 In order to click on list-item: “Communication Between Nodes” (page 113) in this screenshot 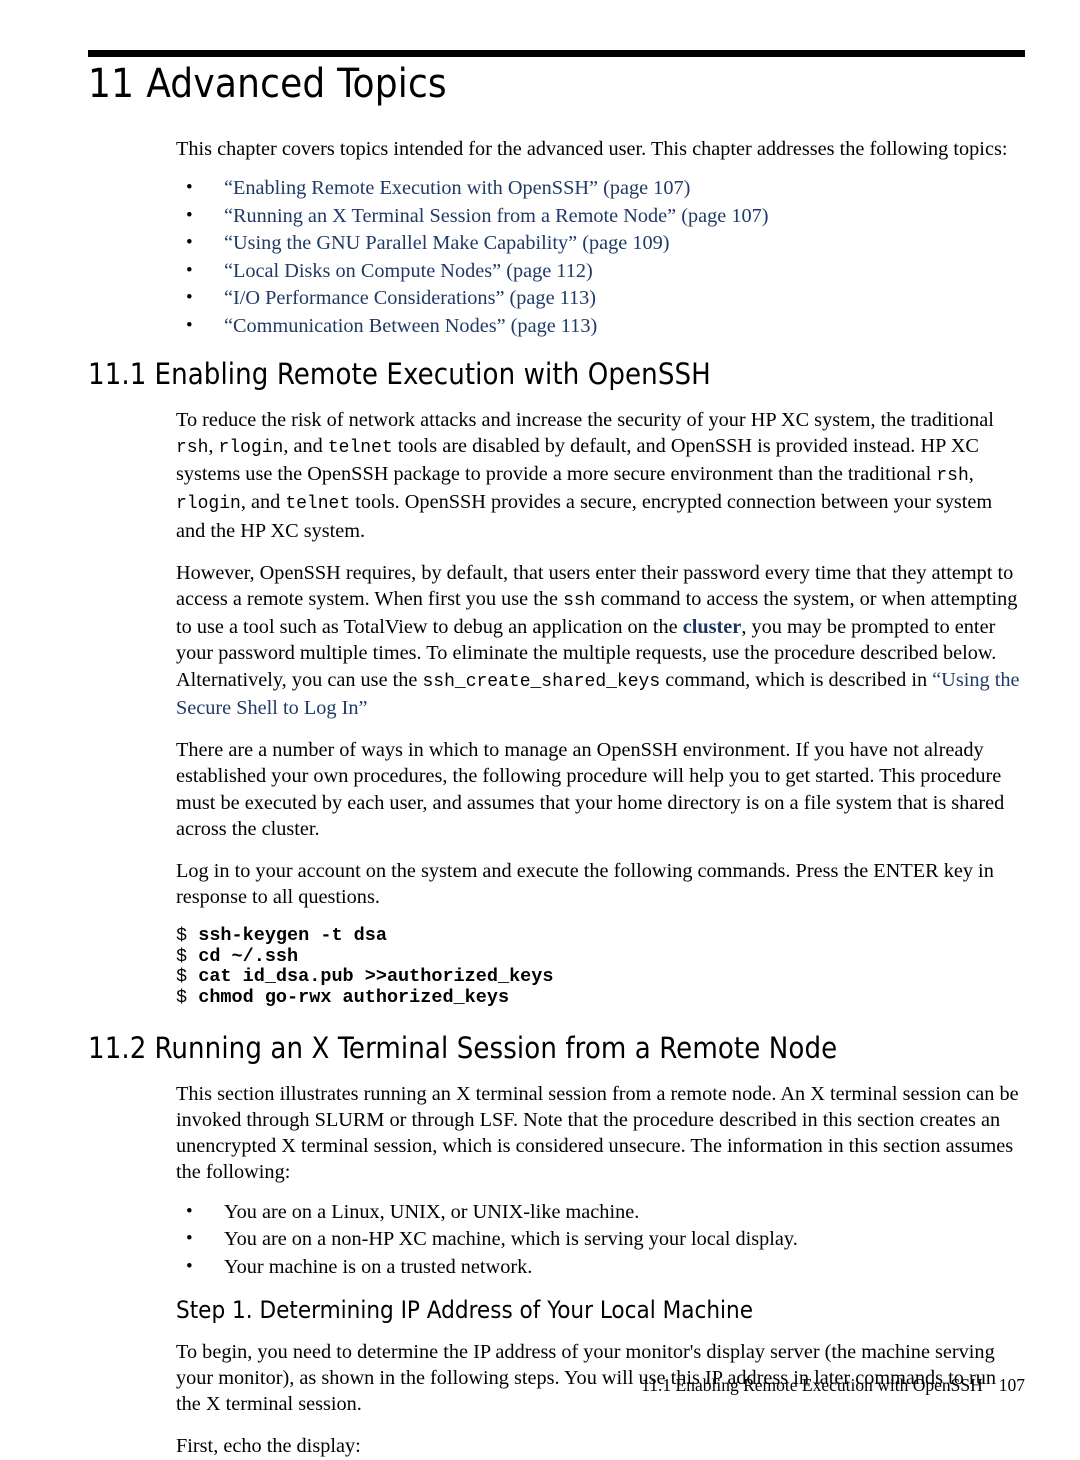, I will do `click(600, 326)`.